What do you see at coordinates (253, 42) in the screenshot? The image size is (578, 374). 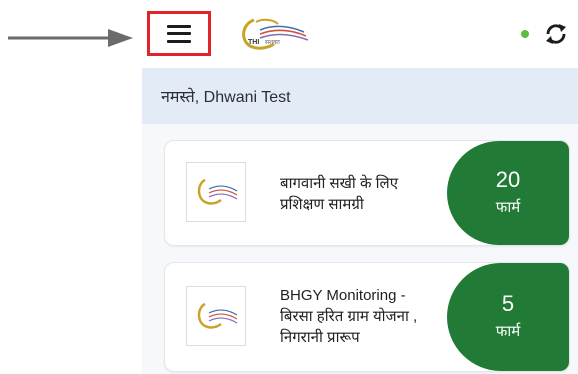 I see `logo-text: THI` at bounding box center [253, 42].